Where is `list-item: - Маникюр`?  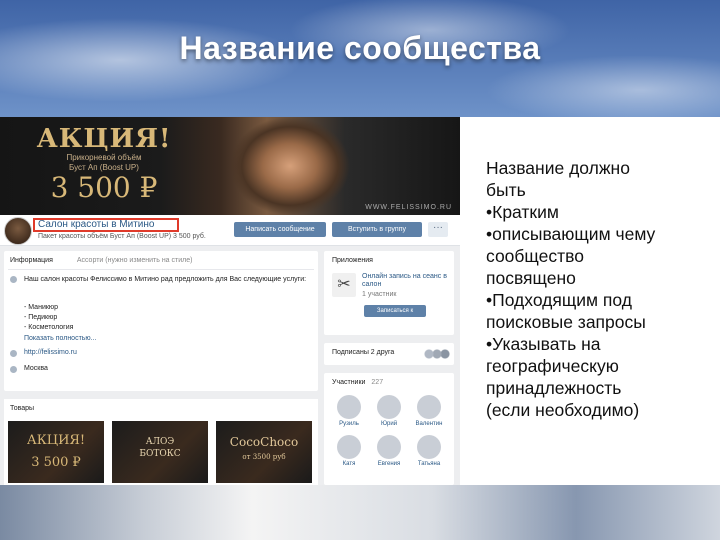 list-item: - Маникюр is located at coordinates (41, 307).